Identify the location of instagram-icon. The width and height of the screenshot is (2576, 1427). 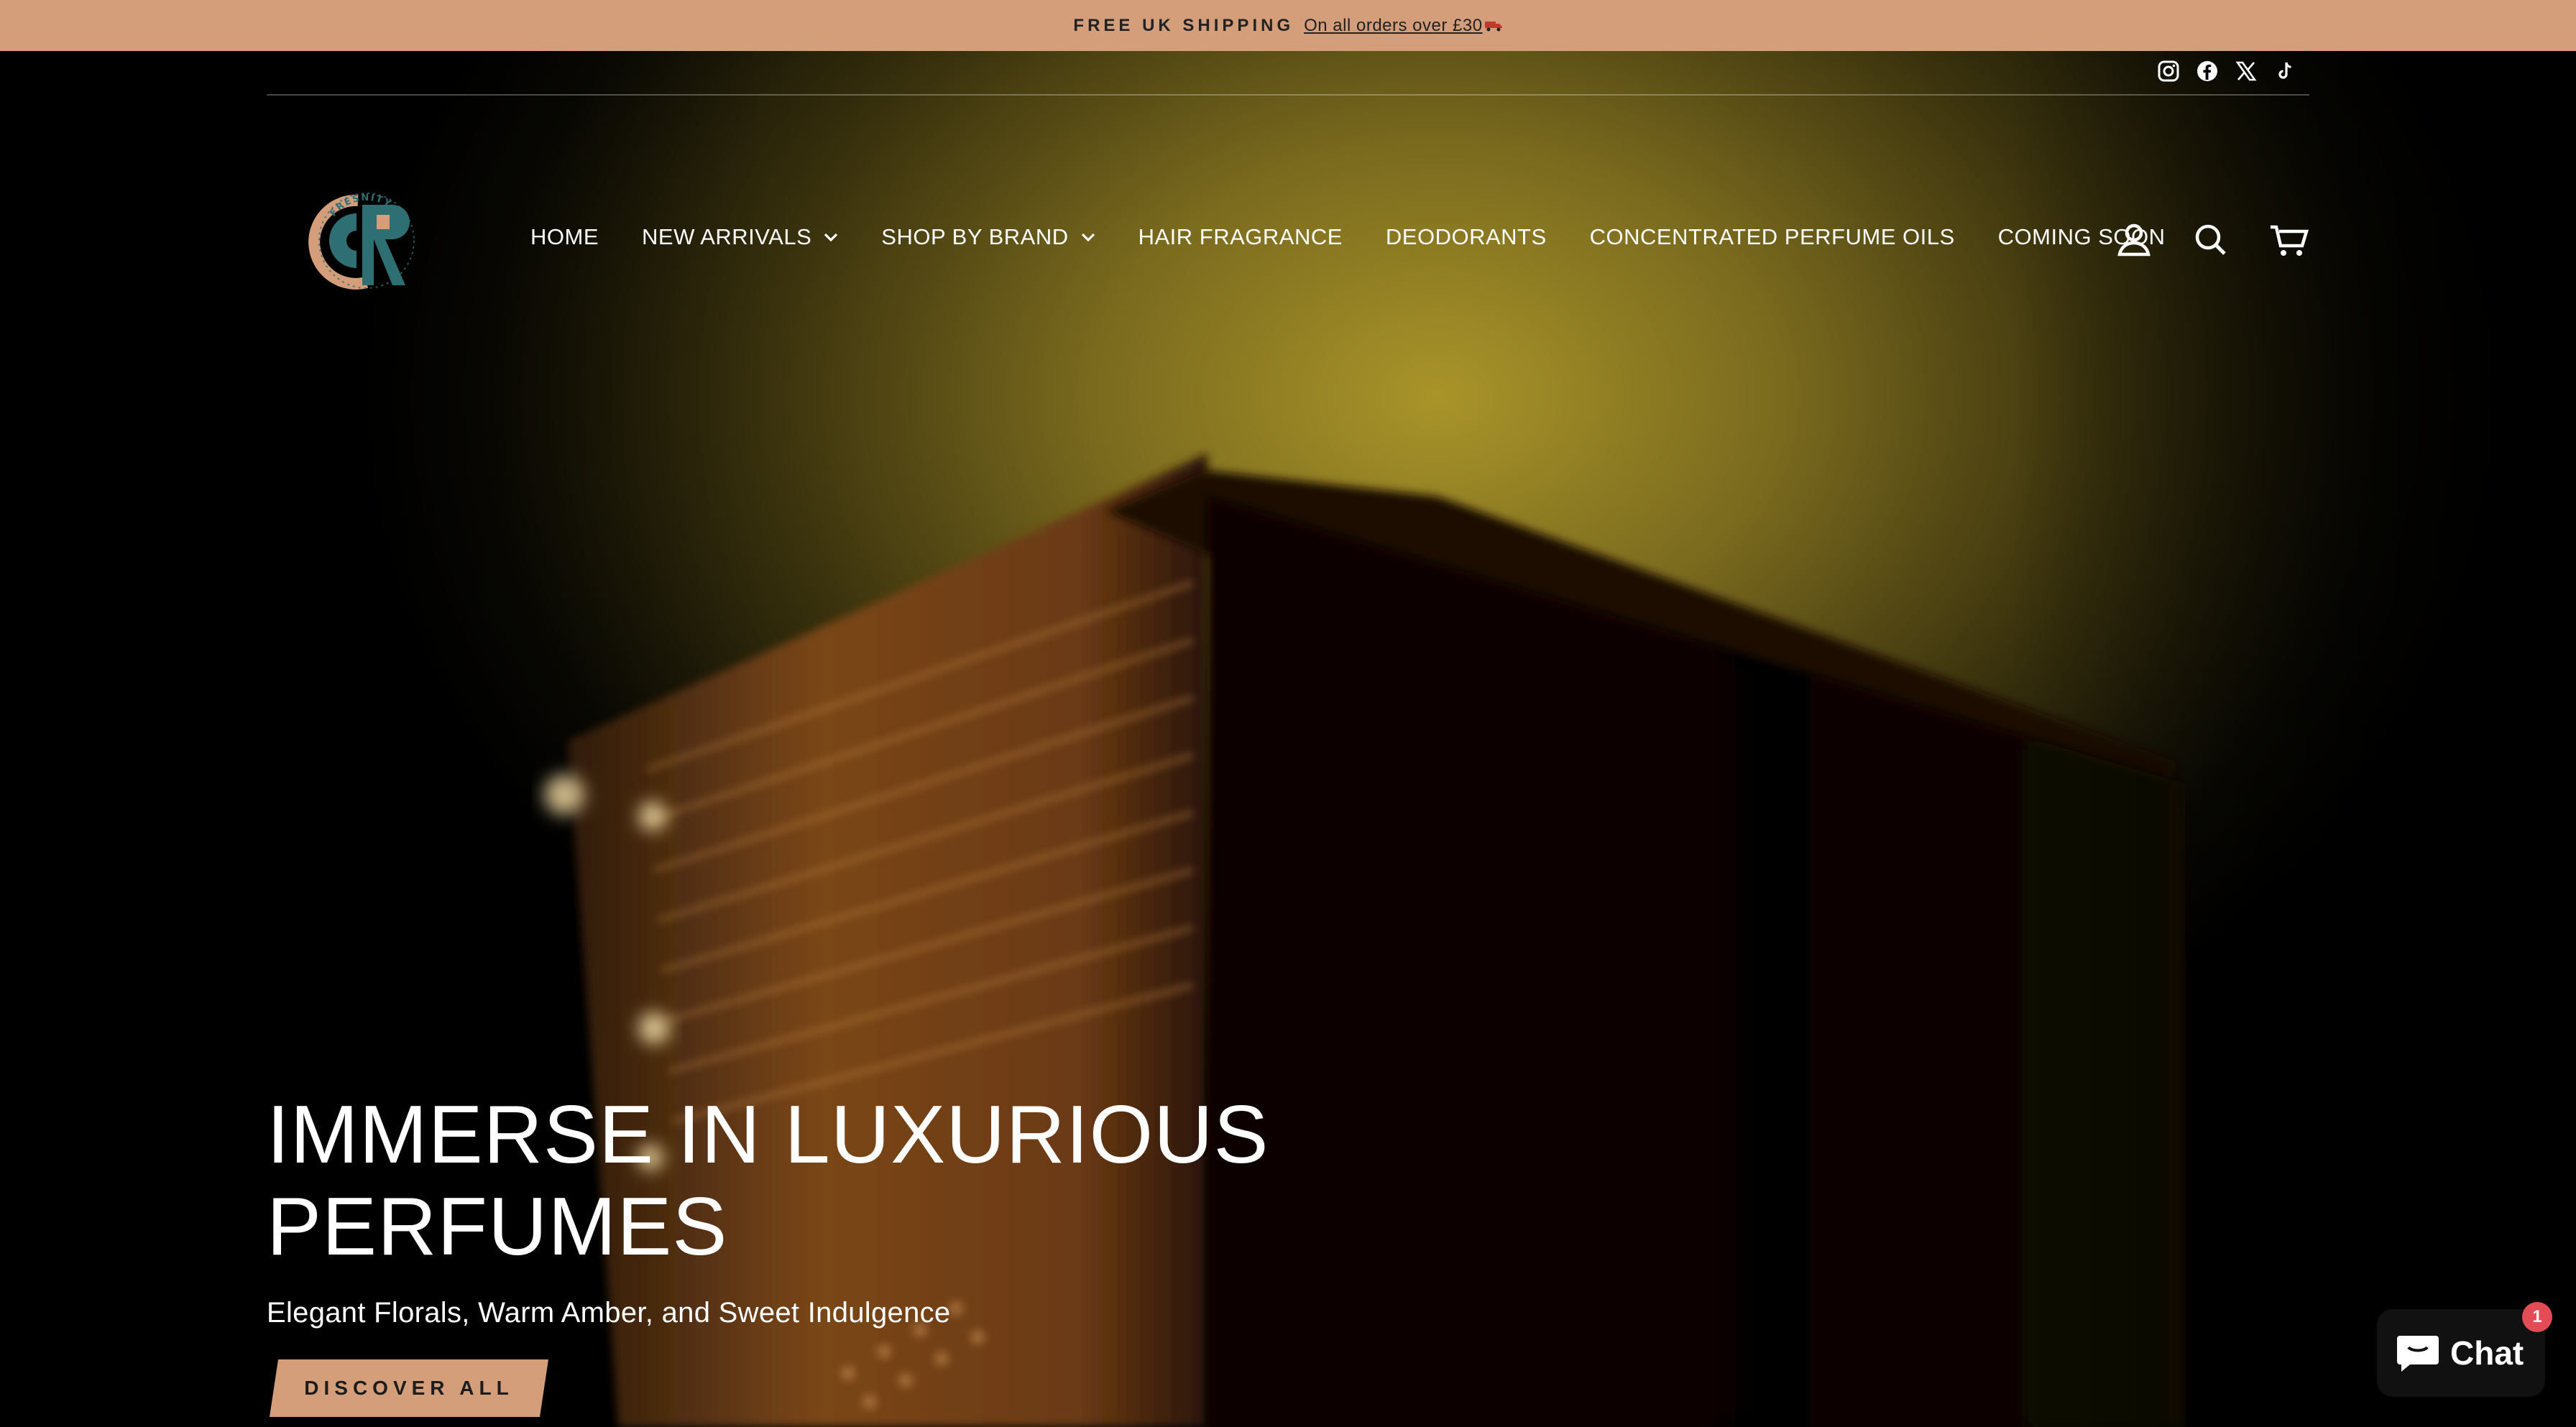
(2168, 71).